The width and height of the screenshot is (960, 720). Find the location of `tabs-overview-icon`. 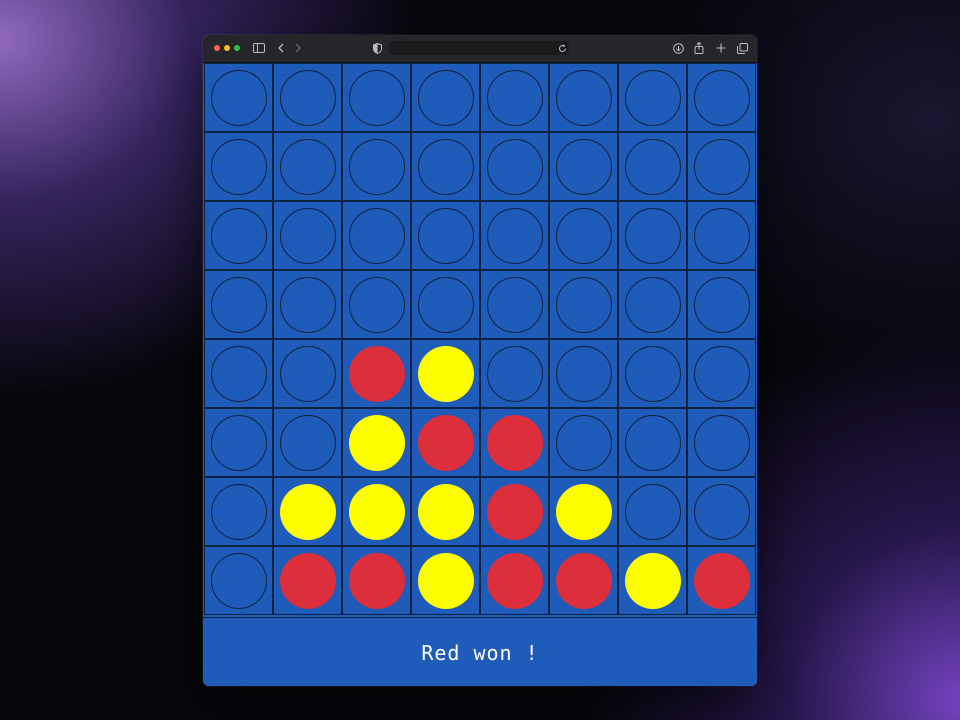

tabs-overview-icon is located at coordinates (742, 48).